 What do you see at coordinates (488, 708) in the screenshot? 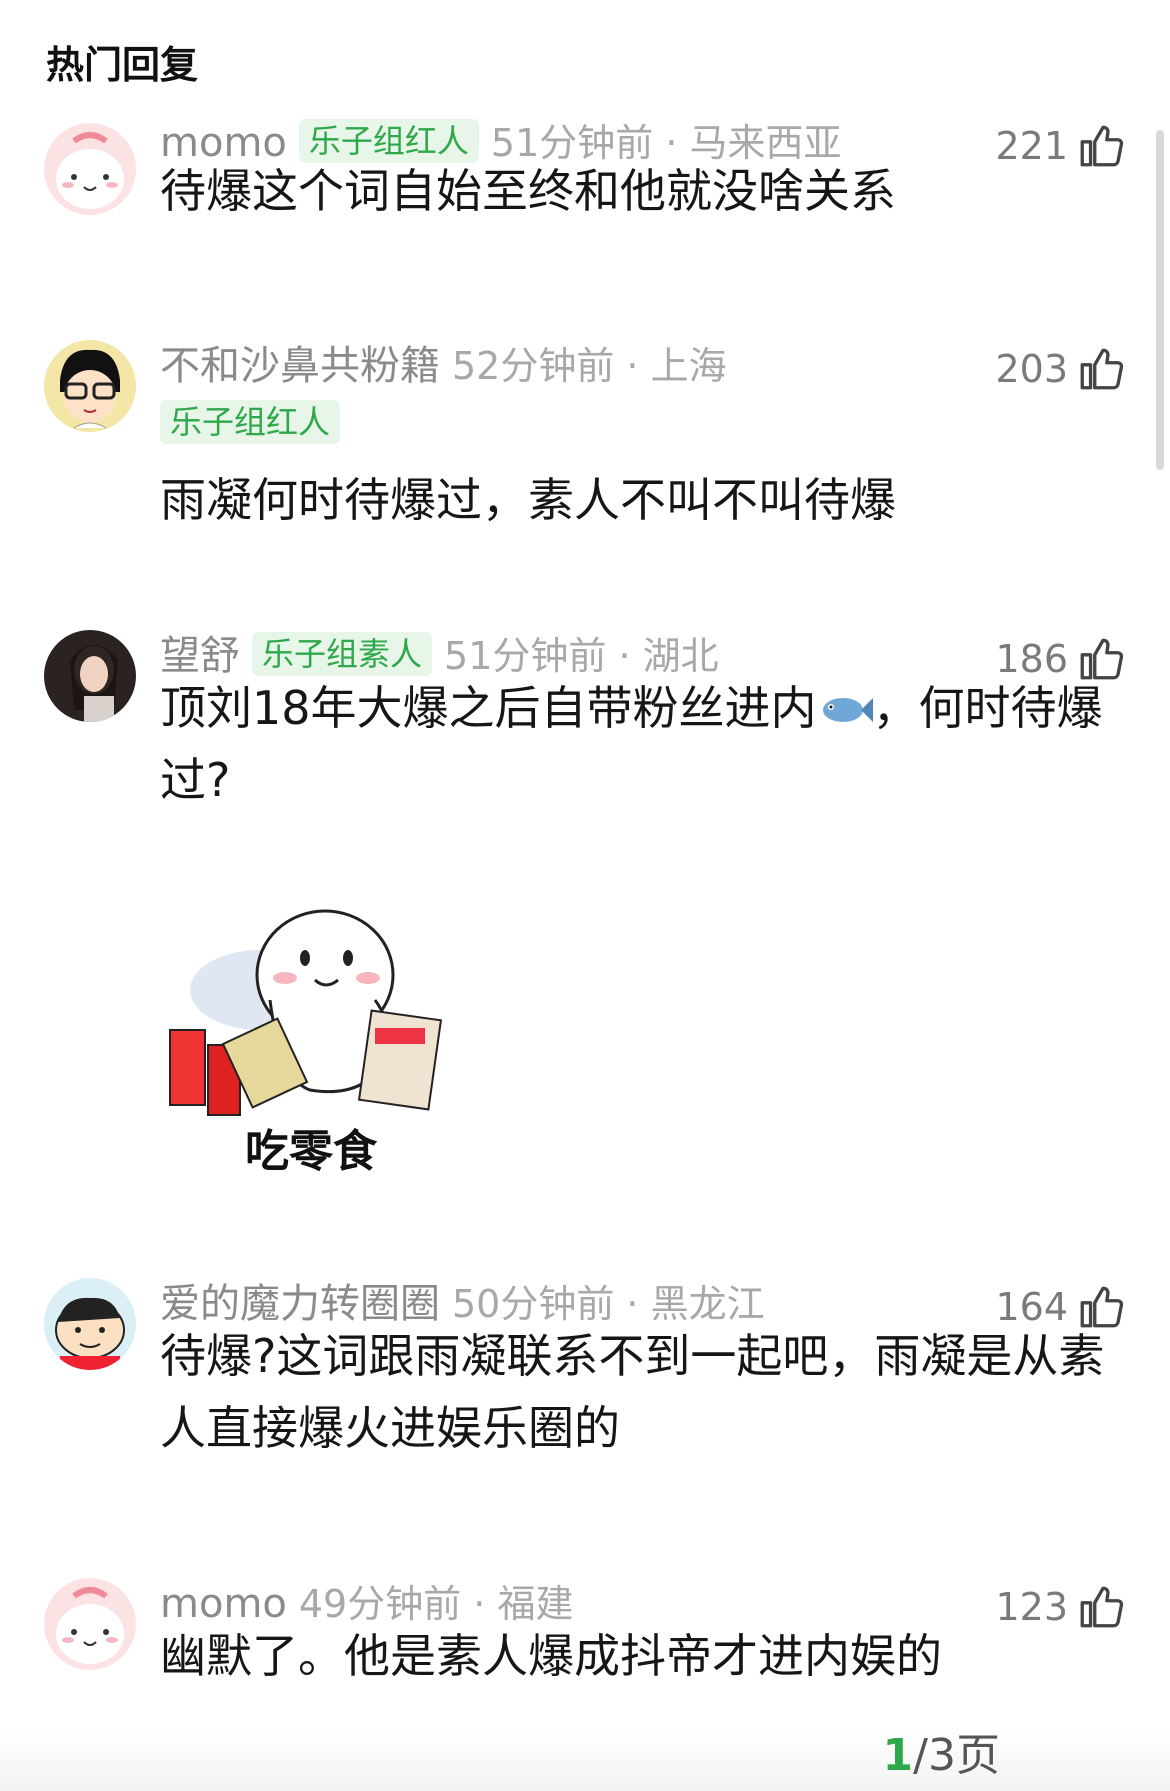
I see `comment-text-part1: 顶刘18年大爆之后自带粉丝进内` at bounding box center [488, 708].